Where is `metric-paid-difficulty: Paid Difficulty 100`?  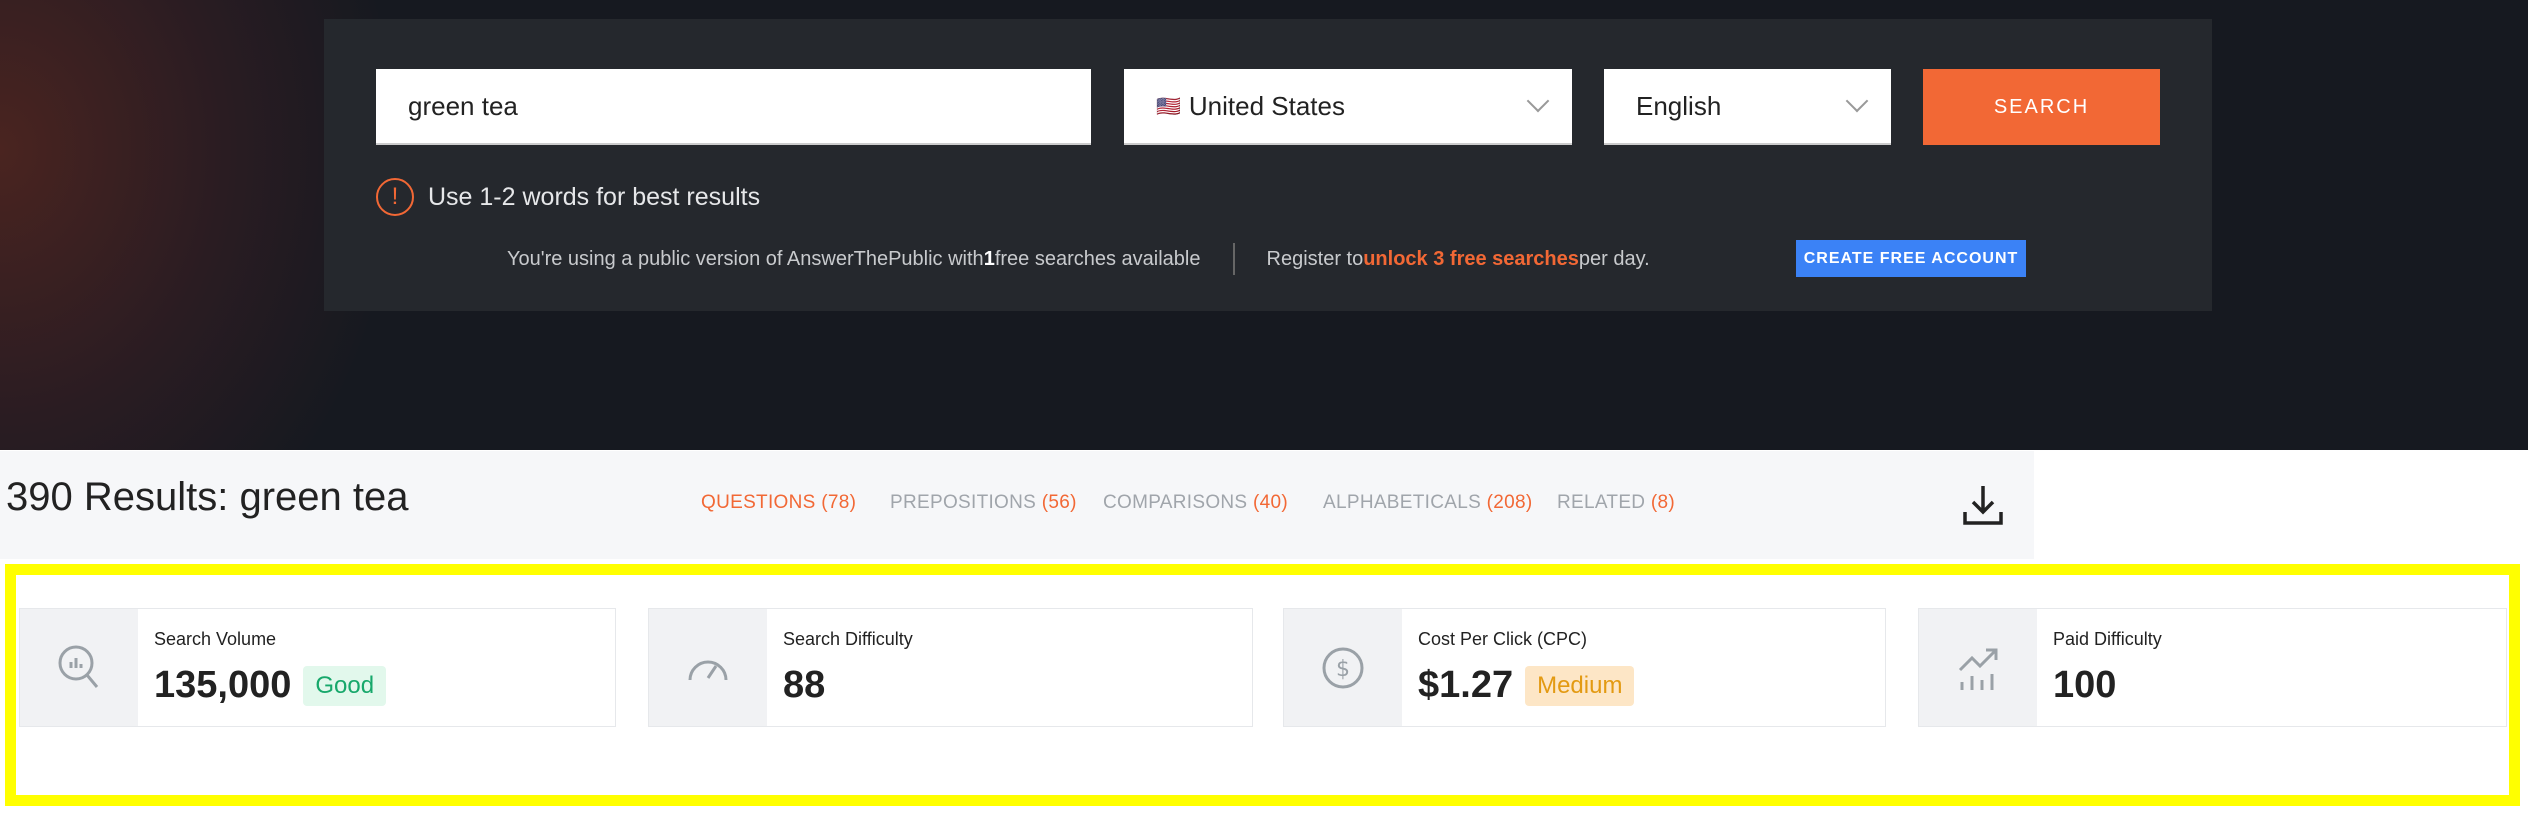
metric-paid-difficulty: Paid Difficulty 100 is located at coordinates (2212, 667).